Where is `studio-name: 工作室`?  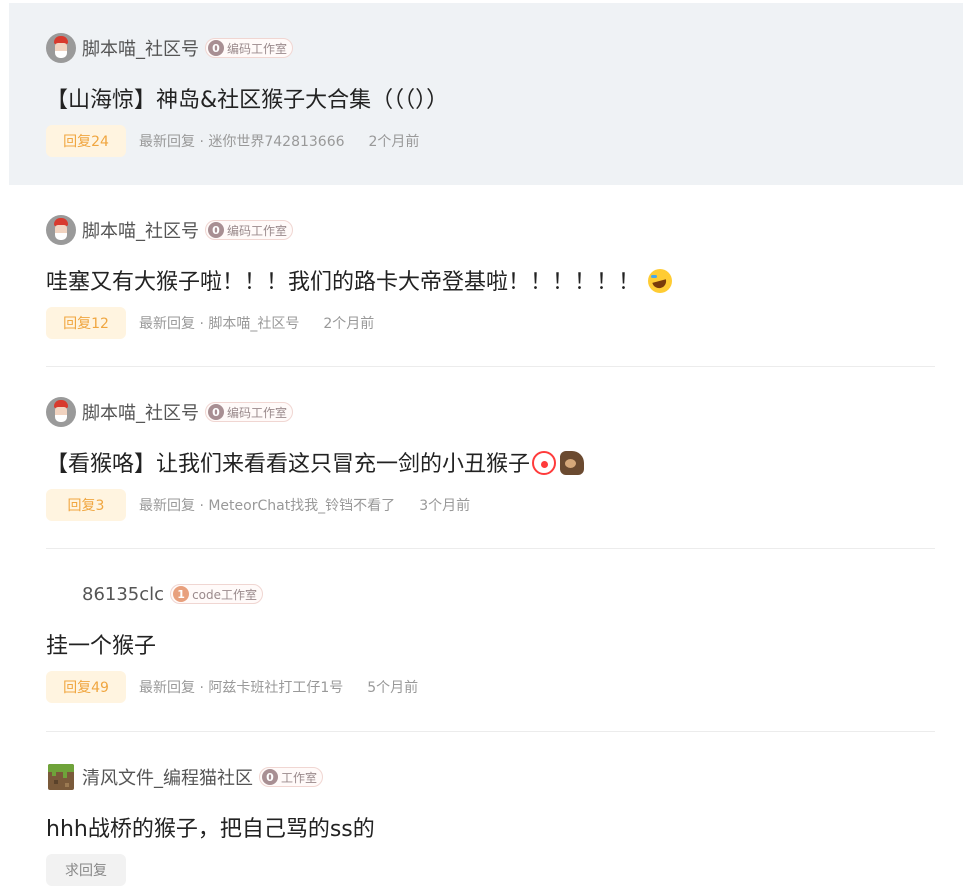 studio-name: 工作室 is located at coordinates (299, 777).